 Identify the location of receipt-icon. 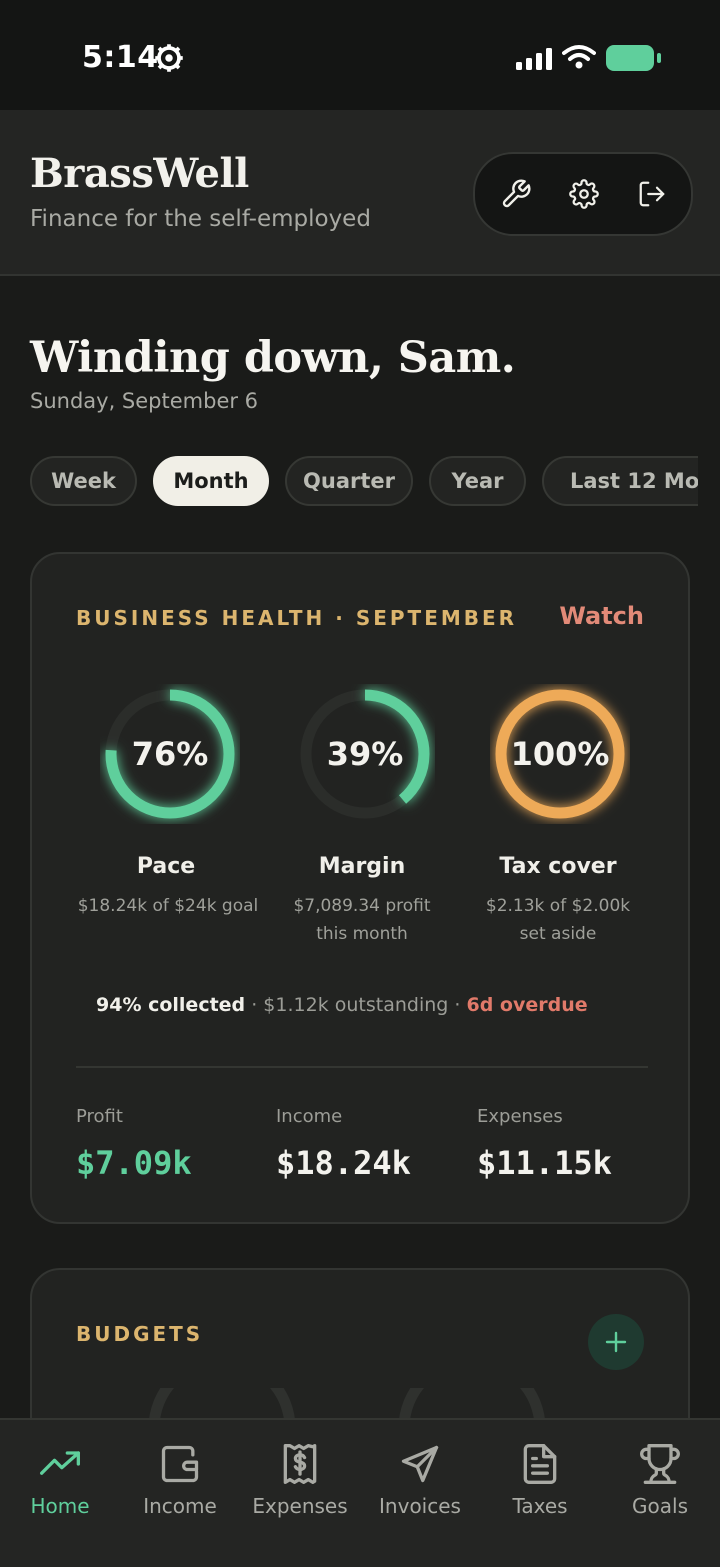
(300, 1464).